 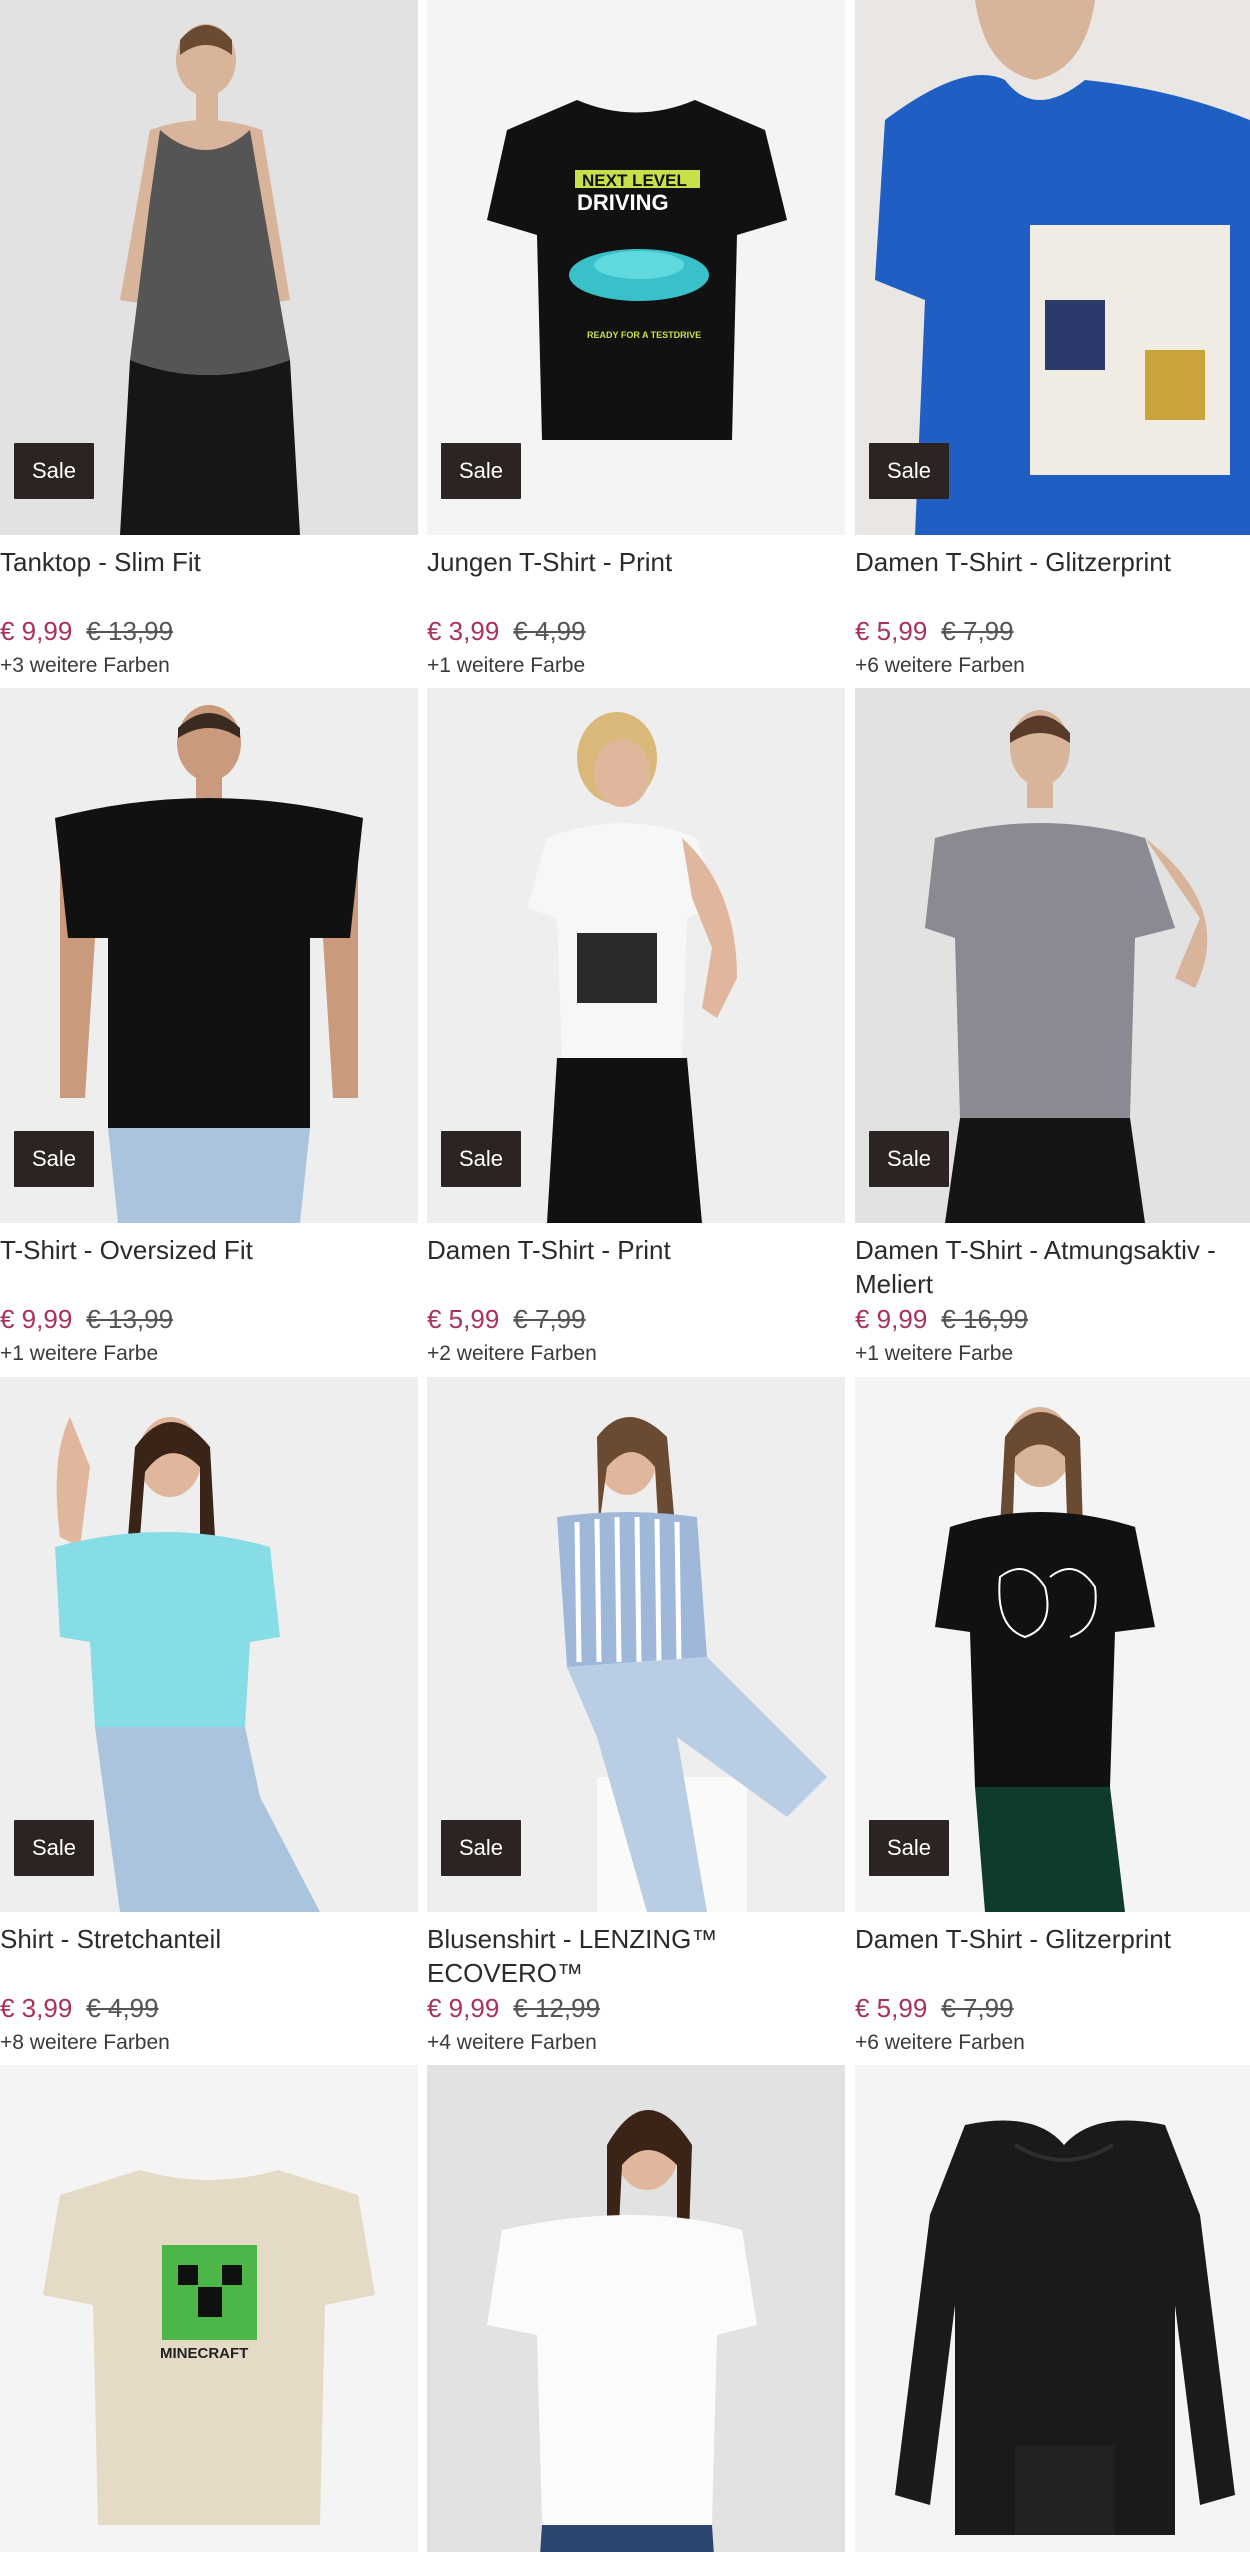 I want to click on more-colors: +4 weitere Farben, so click(x=512, y=2043).